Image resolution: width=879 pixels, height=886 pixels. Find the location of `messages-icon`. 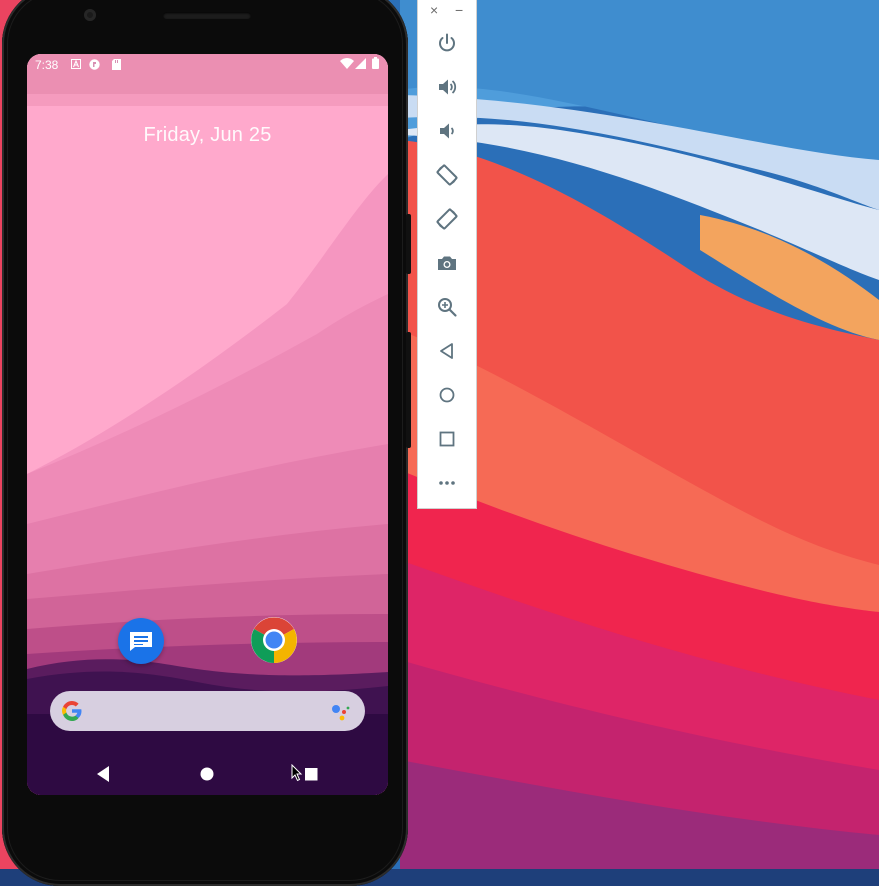

messages-icon is located at coordinates (141, 641).